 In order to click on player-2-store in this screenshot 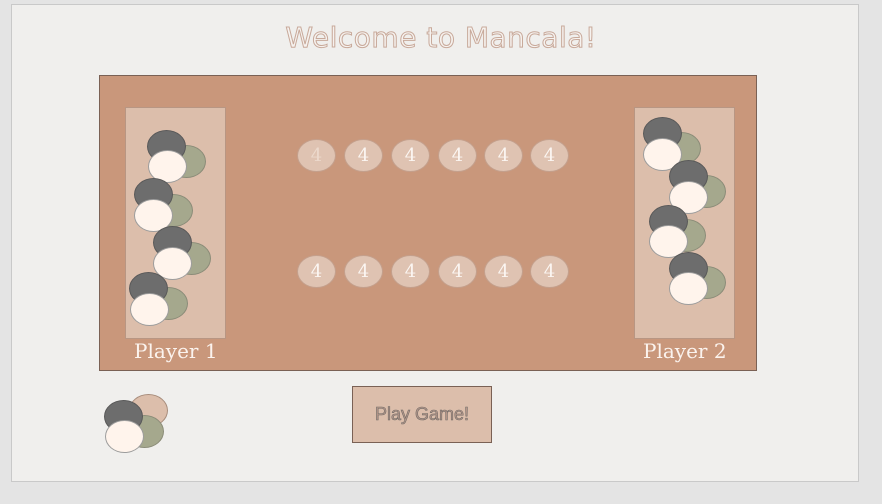, I will do `click(684, 223)`.